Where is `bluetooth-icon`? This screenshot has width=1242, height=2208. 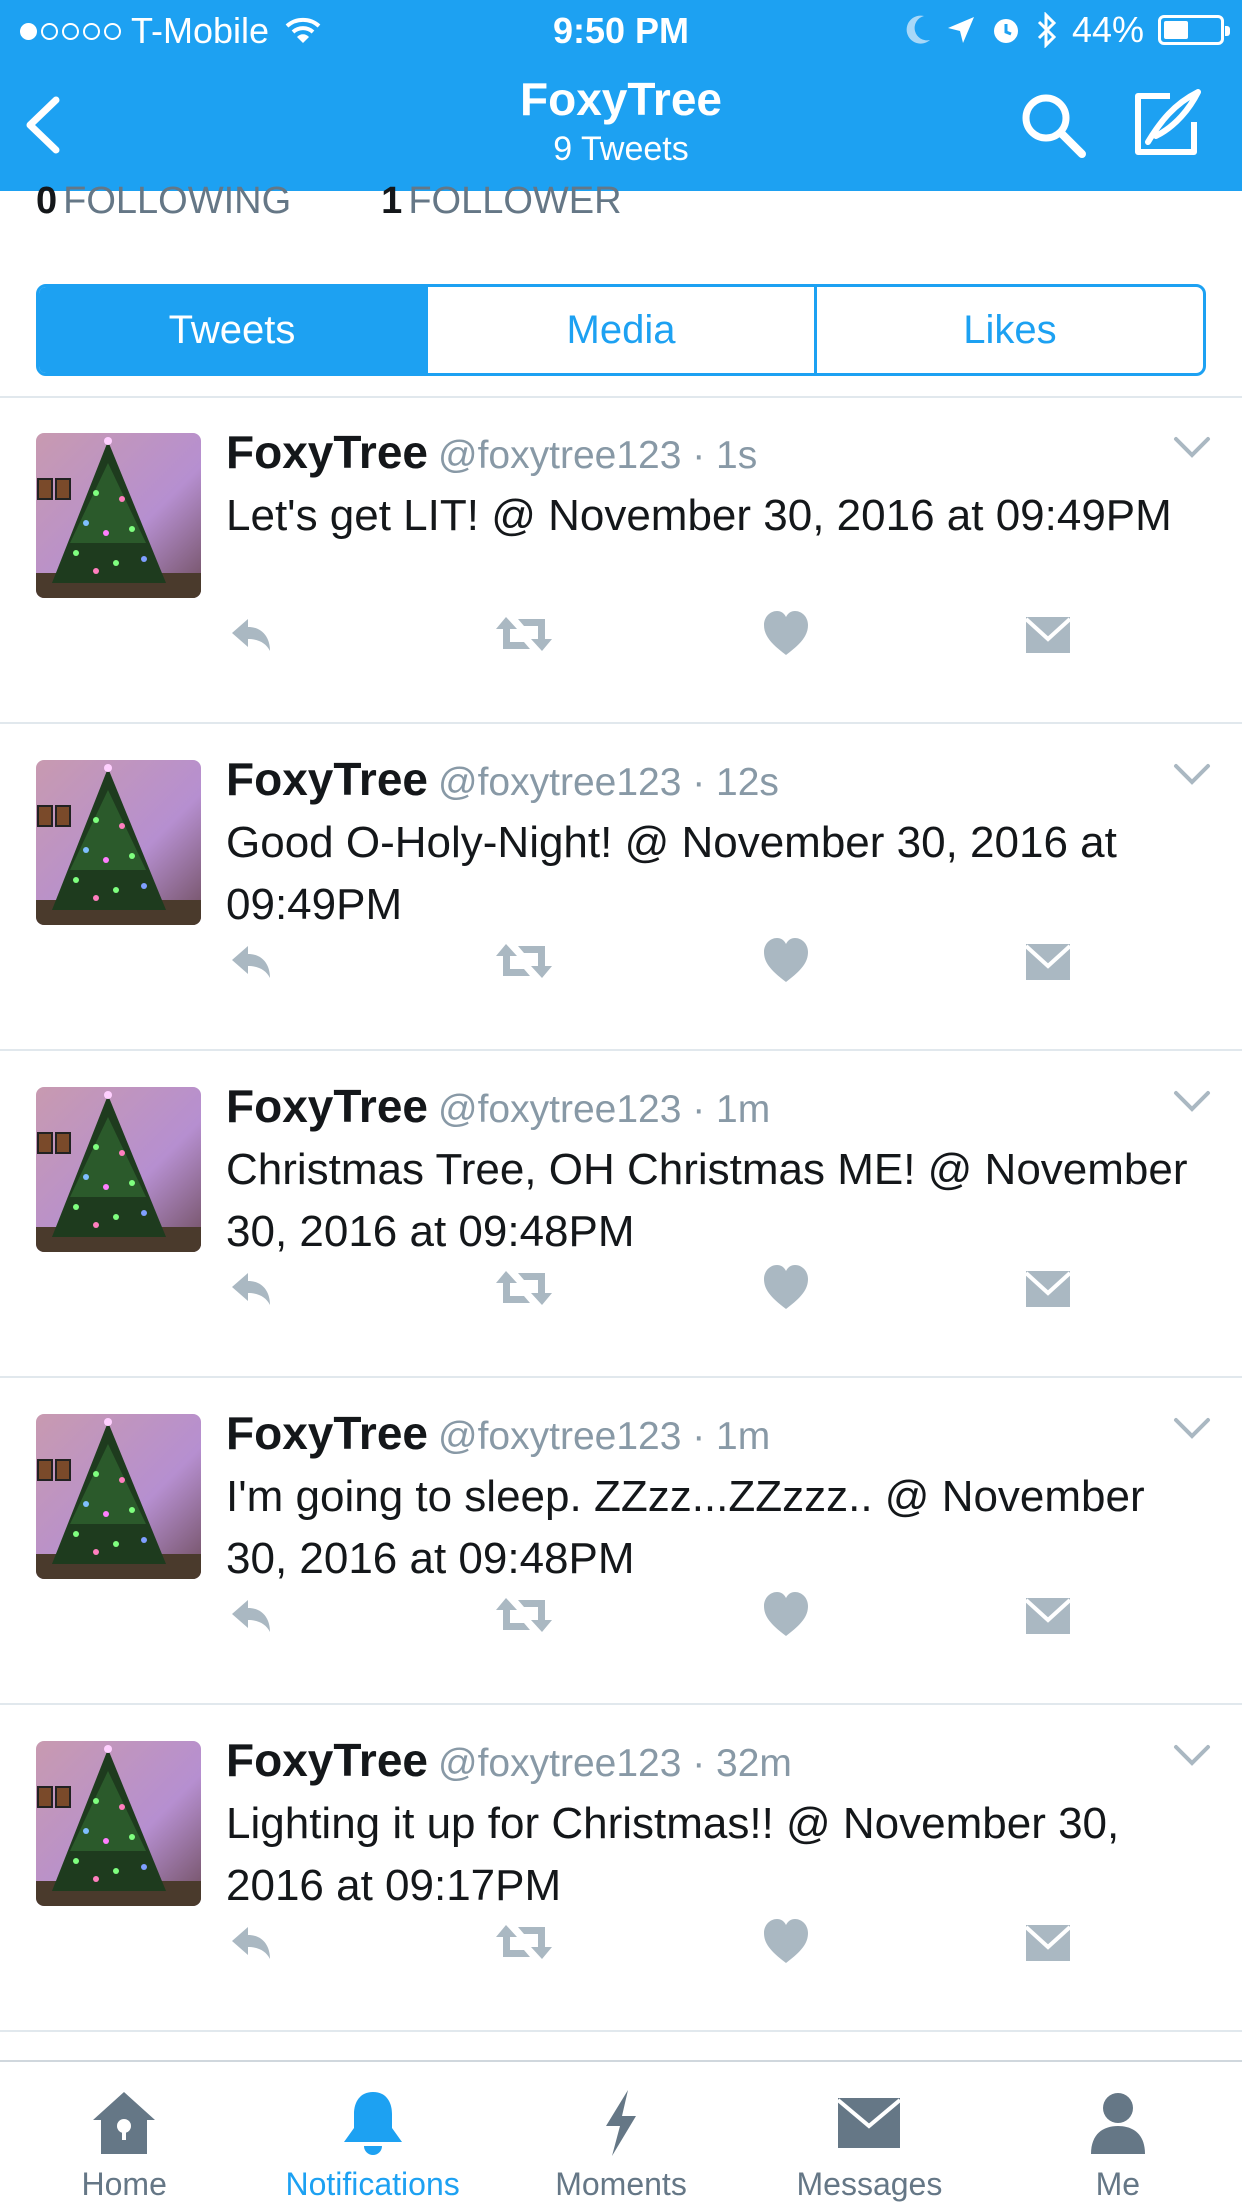
bluetooth-icon is located at coordinates (1047, 30).